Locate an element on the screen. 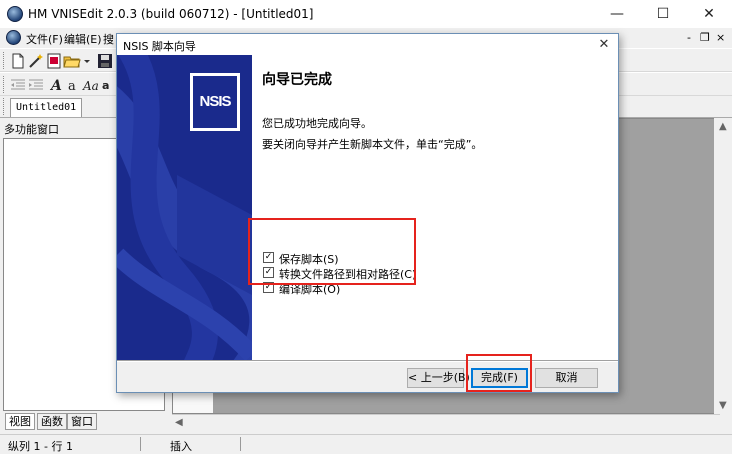  vertical-scrollbar: ▲ ▼ is located at coordinates (723, 266).